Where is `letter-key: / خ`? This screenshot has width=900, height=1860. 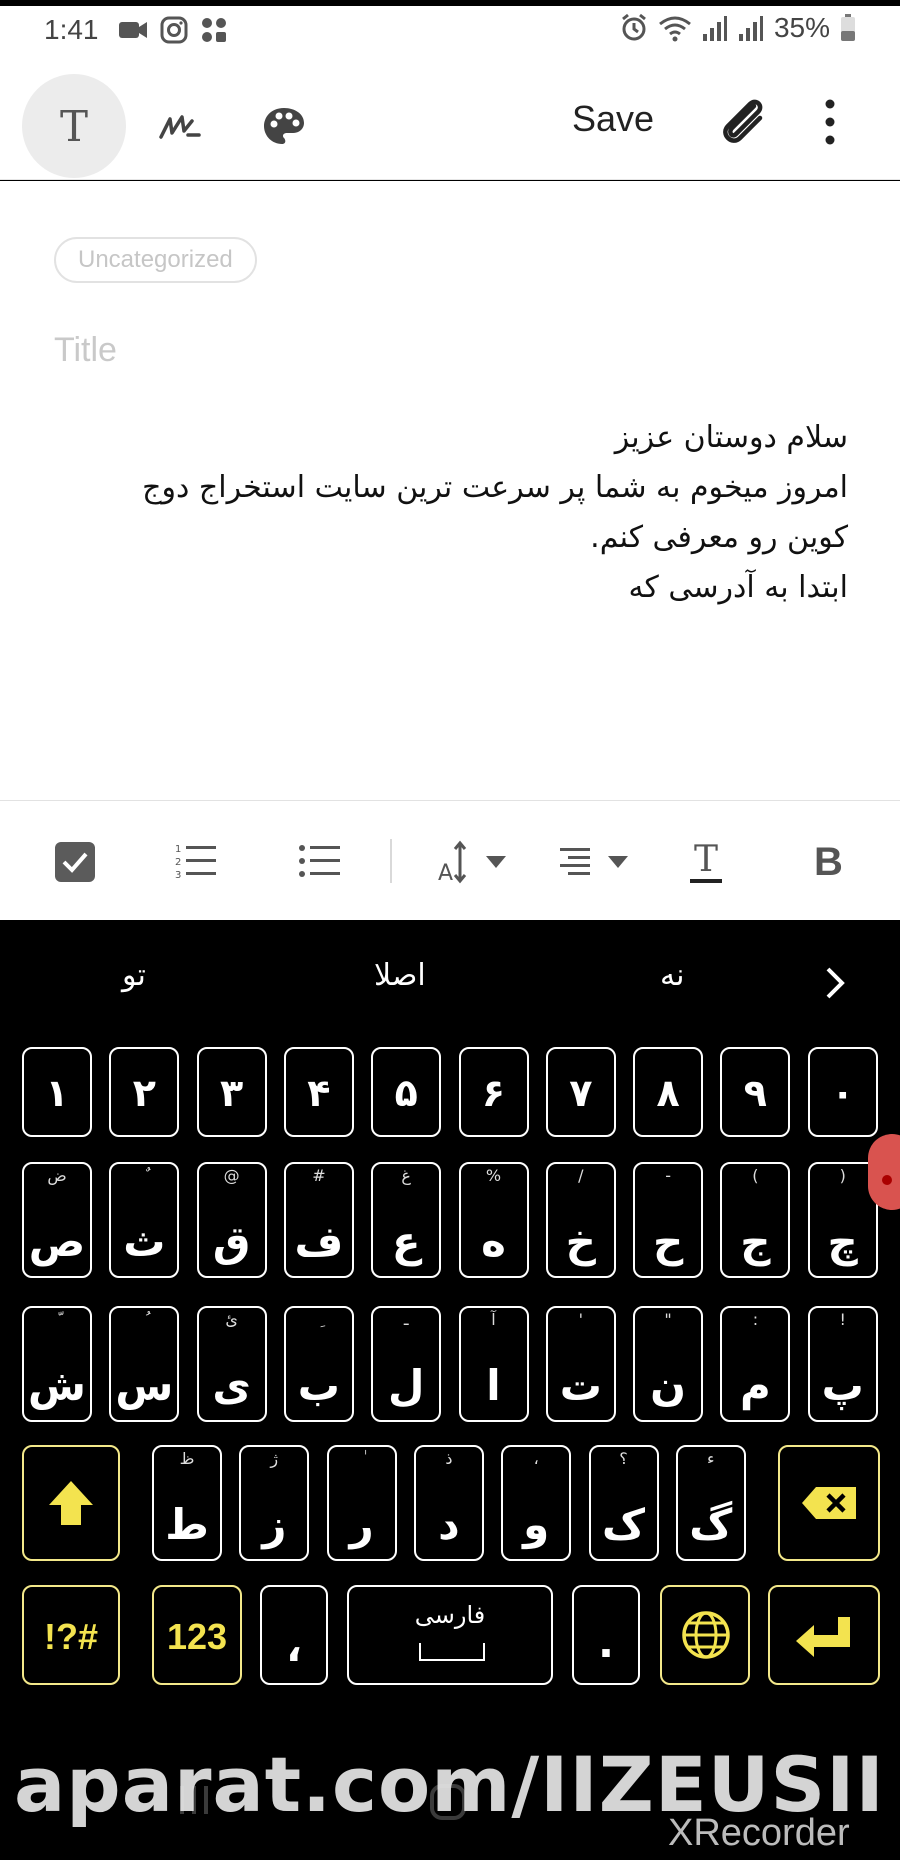
letter-key: / خ is located at coordinates (580, 1220).